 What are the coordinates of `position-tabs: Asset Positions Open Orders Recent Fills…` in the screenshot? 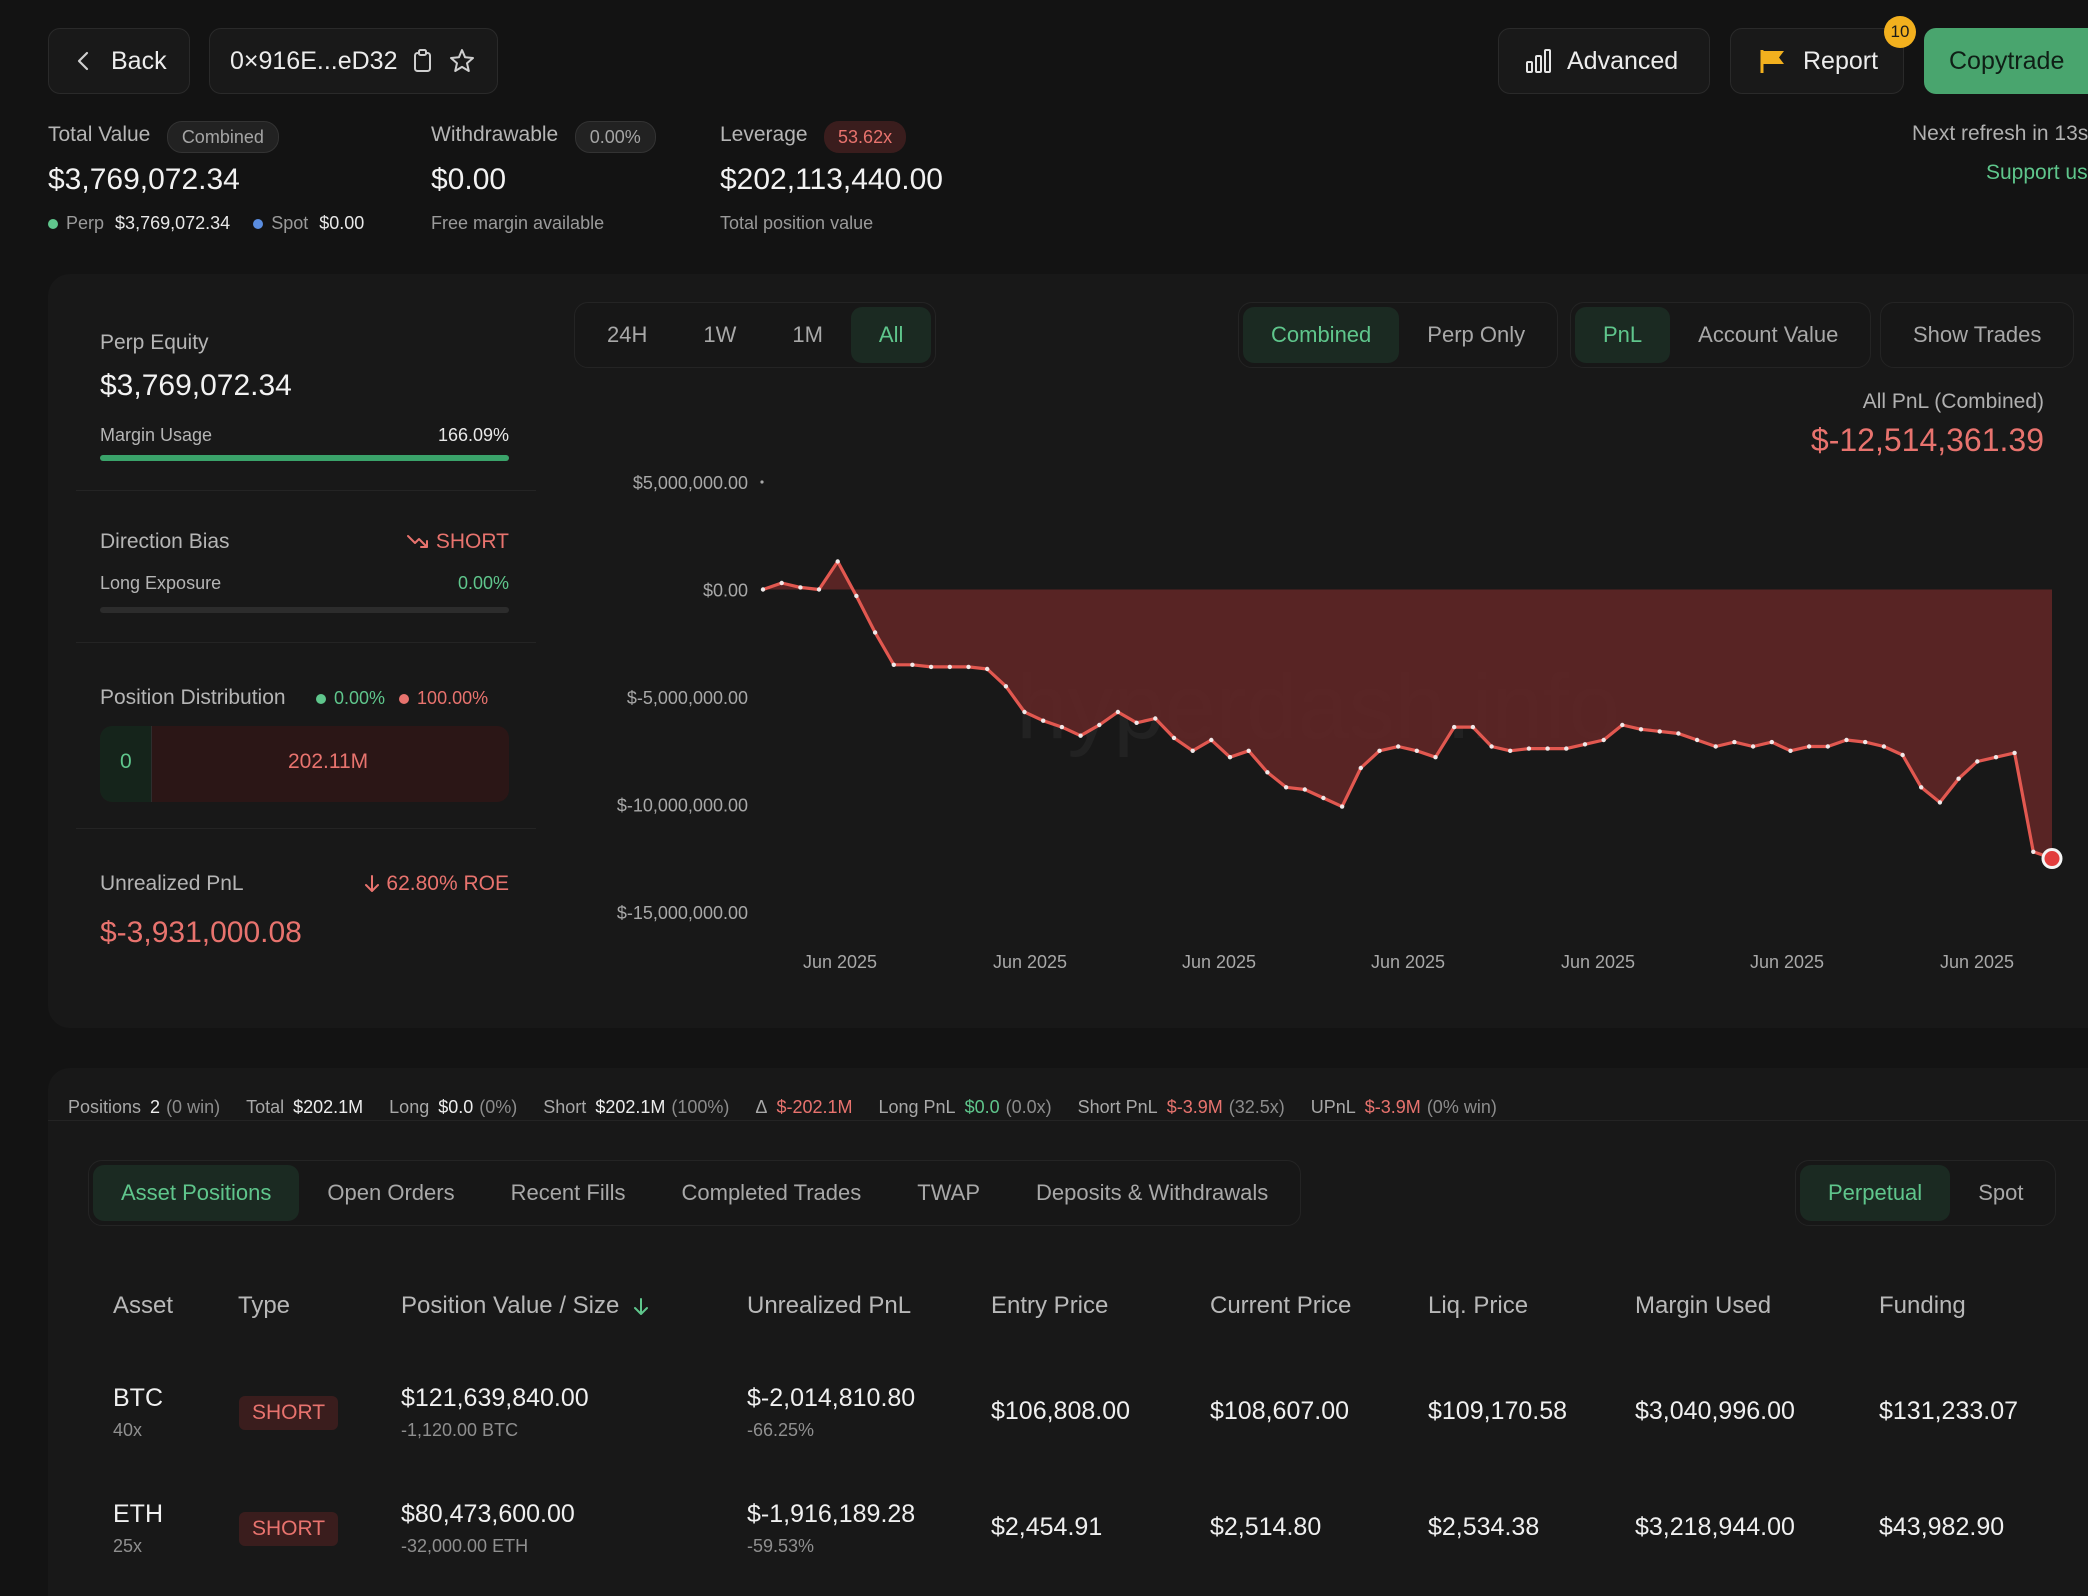 It's located at (695, 1193).